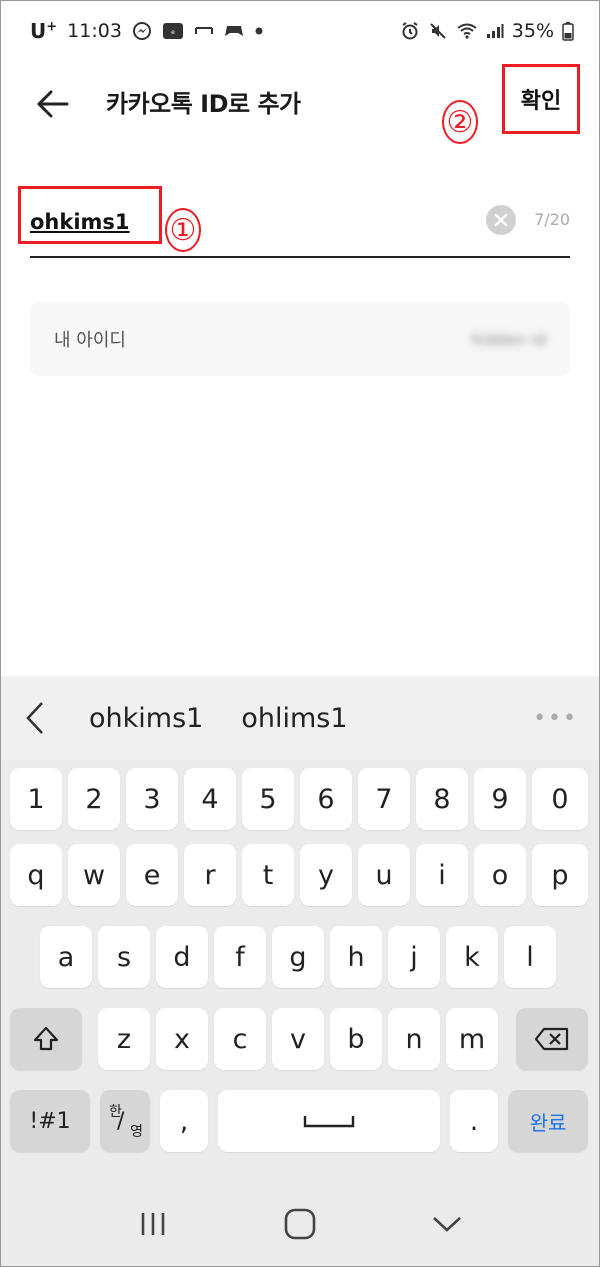 The height and width of the screenshot is (1267, 600). Describe the element at coordinates (182, 957) in the screenshot. I see `key-d: d` at that location.